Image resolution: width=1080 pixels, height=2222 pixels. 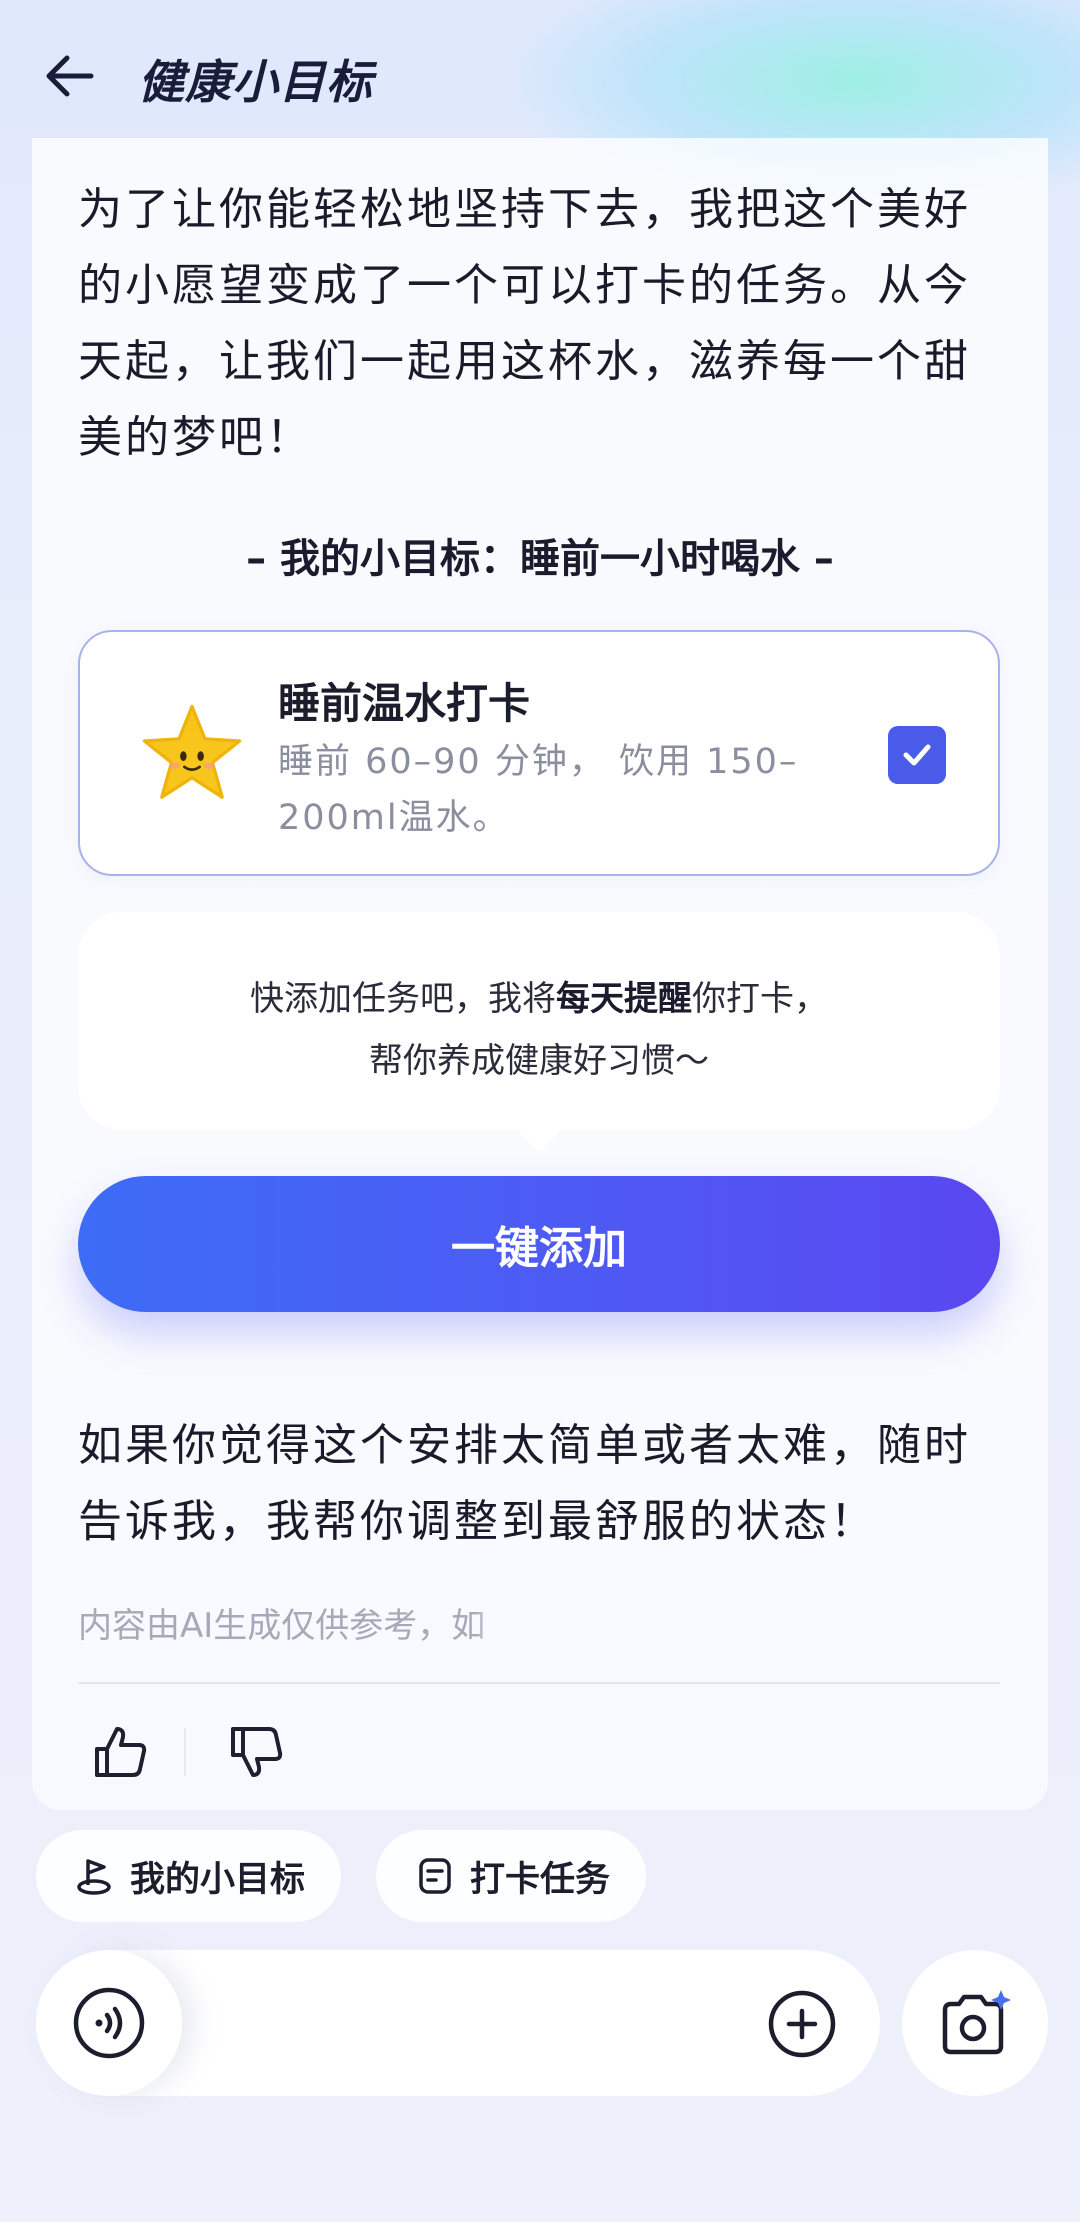 I want to click on reminder-bold-text: 每天提醒, so click(x=624, y=999).